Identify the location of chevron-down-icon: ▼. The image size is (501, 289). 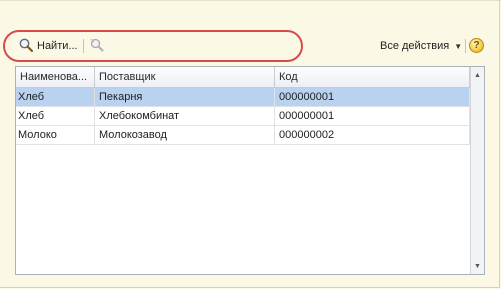
(458, 46).